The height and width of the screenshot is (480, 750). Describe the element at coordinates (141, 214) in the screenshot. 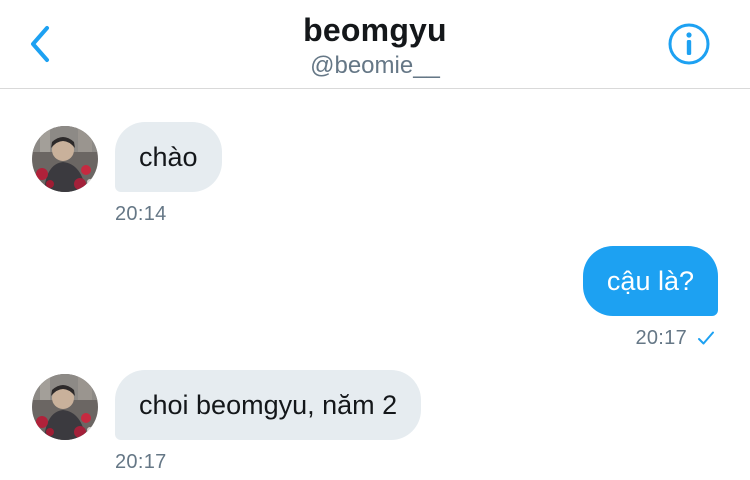

I see `message-timestamp: 20:14` at that location.